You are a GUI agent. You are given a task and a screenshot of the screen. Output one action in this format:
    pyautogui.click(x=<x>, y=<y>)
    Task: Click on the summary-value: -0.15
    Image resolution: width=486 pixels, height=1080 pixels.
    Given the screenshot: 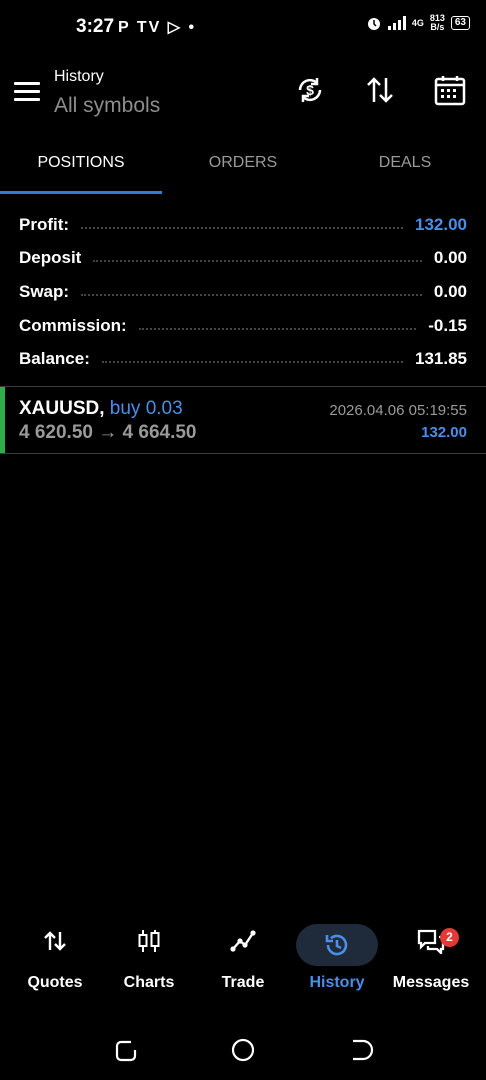 What is the action you would take?
    pyautogui.click(x=447, y=325)
    